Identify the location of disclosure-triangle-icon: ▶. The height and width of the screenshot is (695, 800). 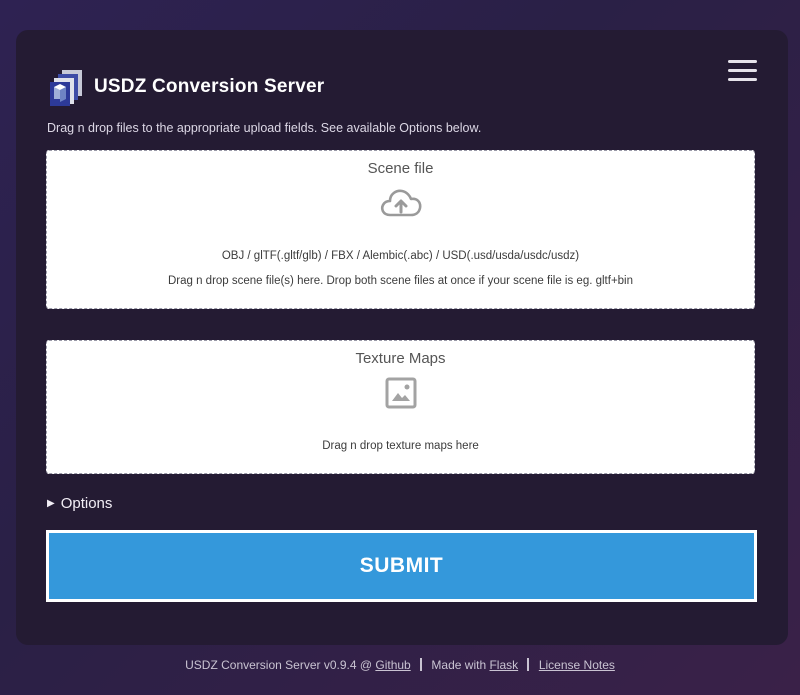
(51, 503).